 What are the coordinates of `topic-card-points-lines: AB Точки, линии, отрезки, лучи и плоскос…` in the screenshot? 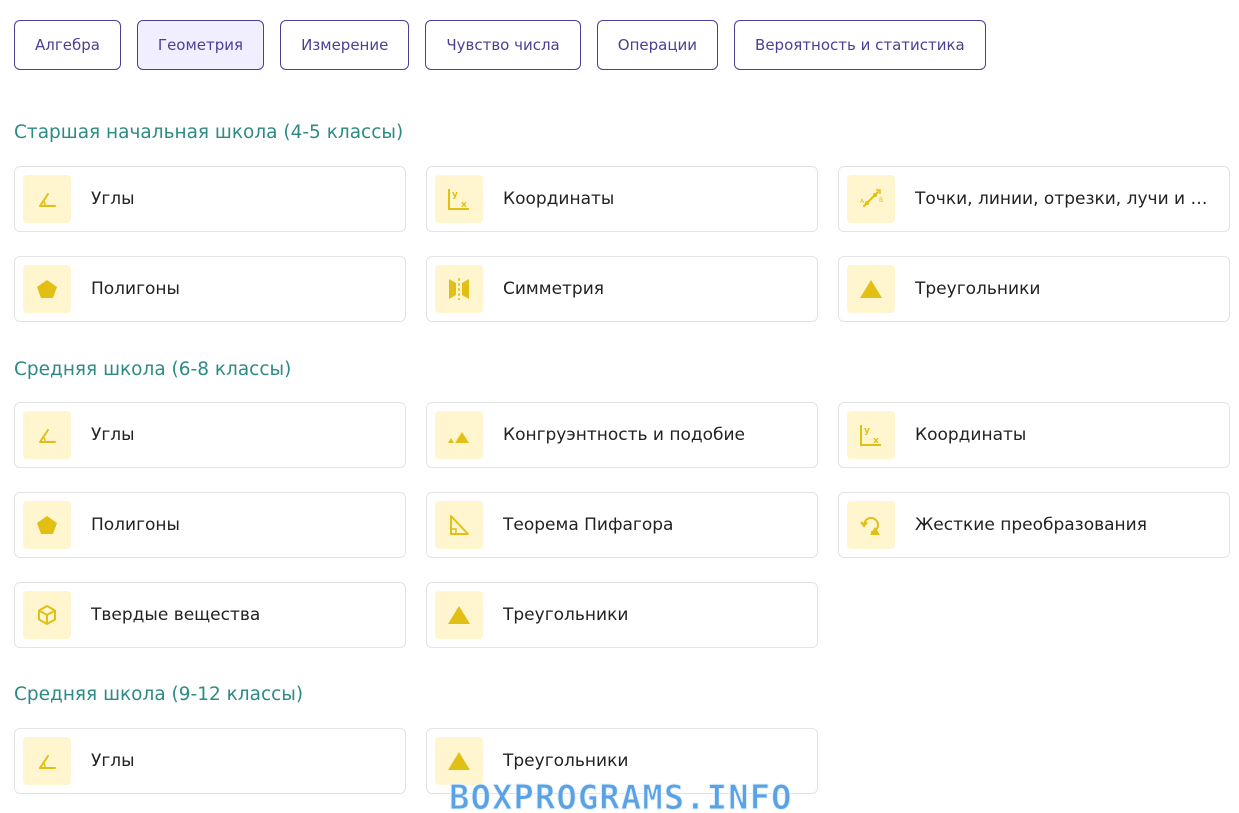 It's located at (1034, 199).